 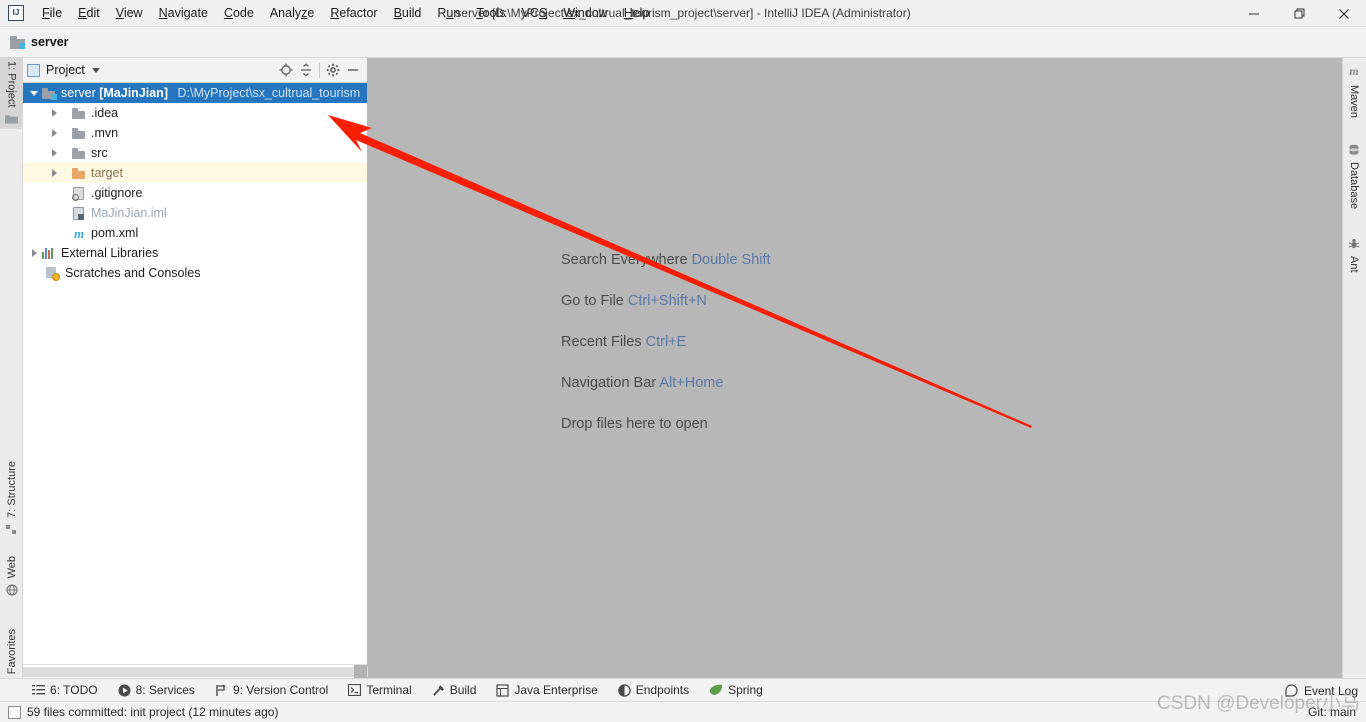 What do you see at coordinates (1330, 690) in the screenshot?
I see `event-log-label: Event Log` at bounding box center [1330, 690].